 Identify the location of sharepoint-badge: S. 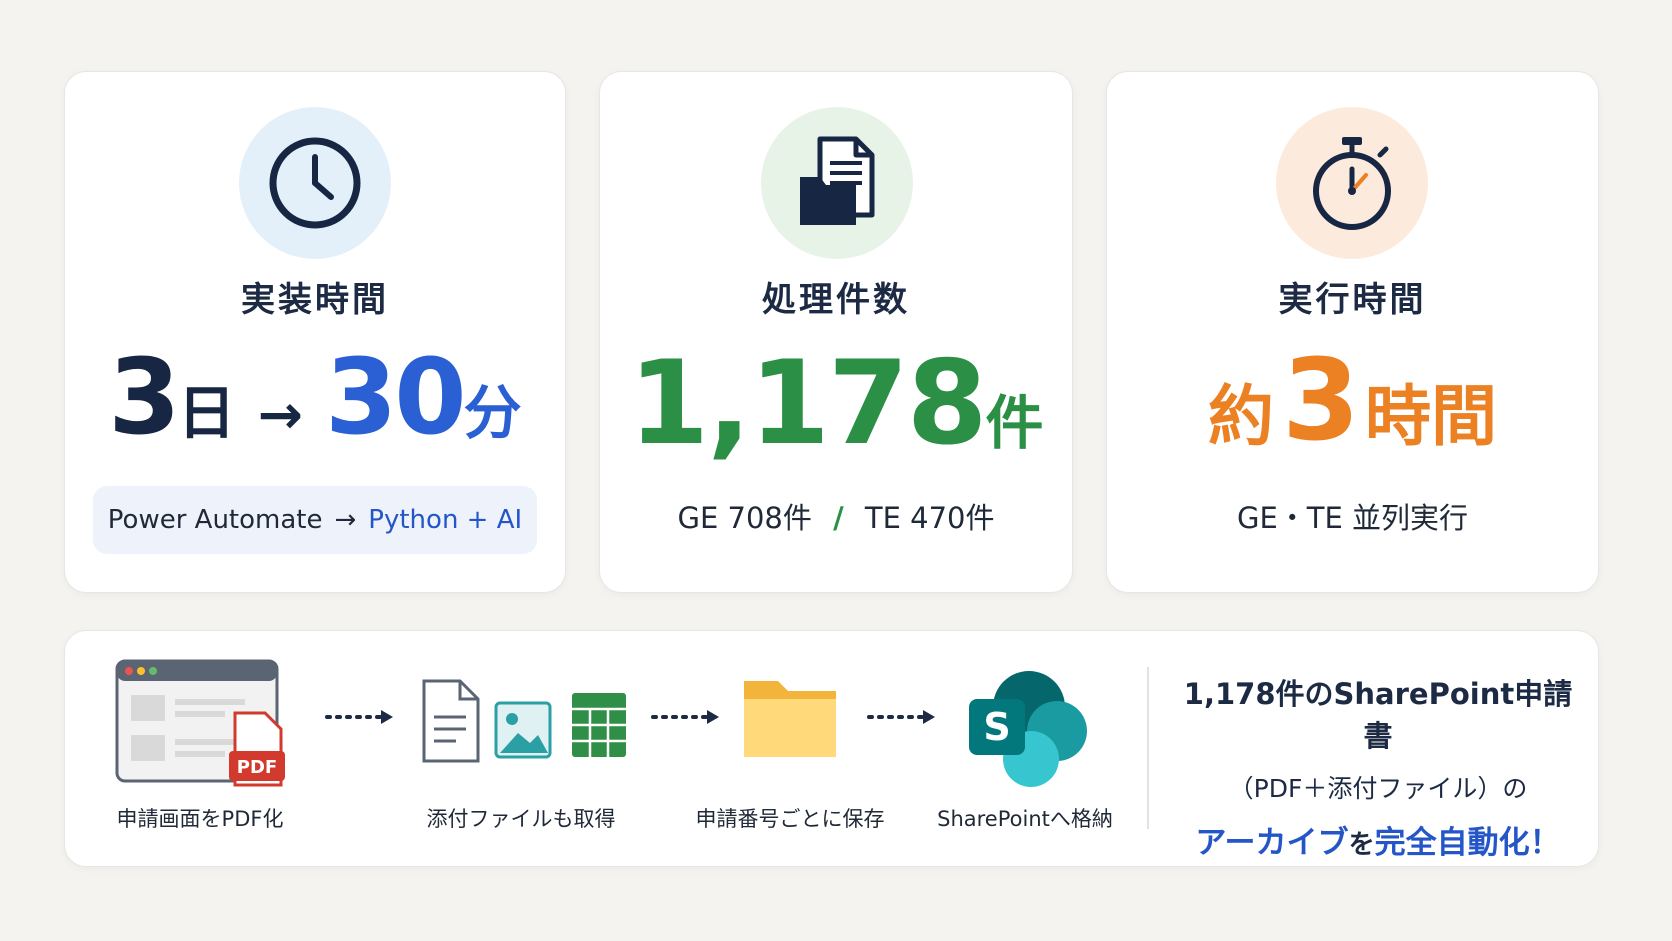
(996, 727).